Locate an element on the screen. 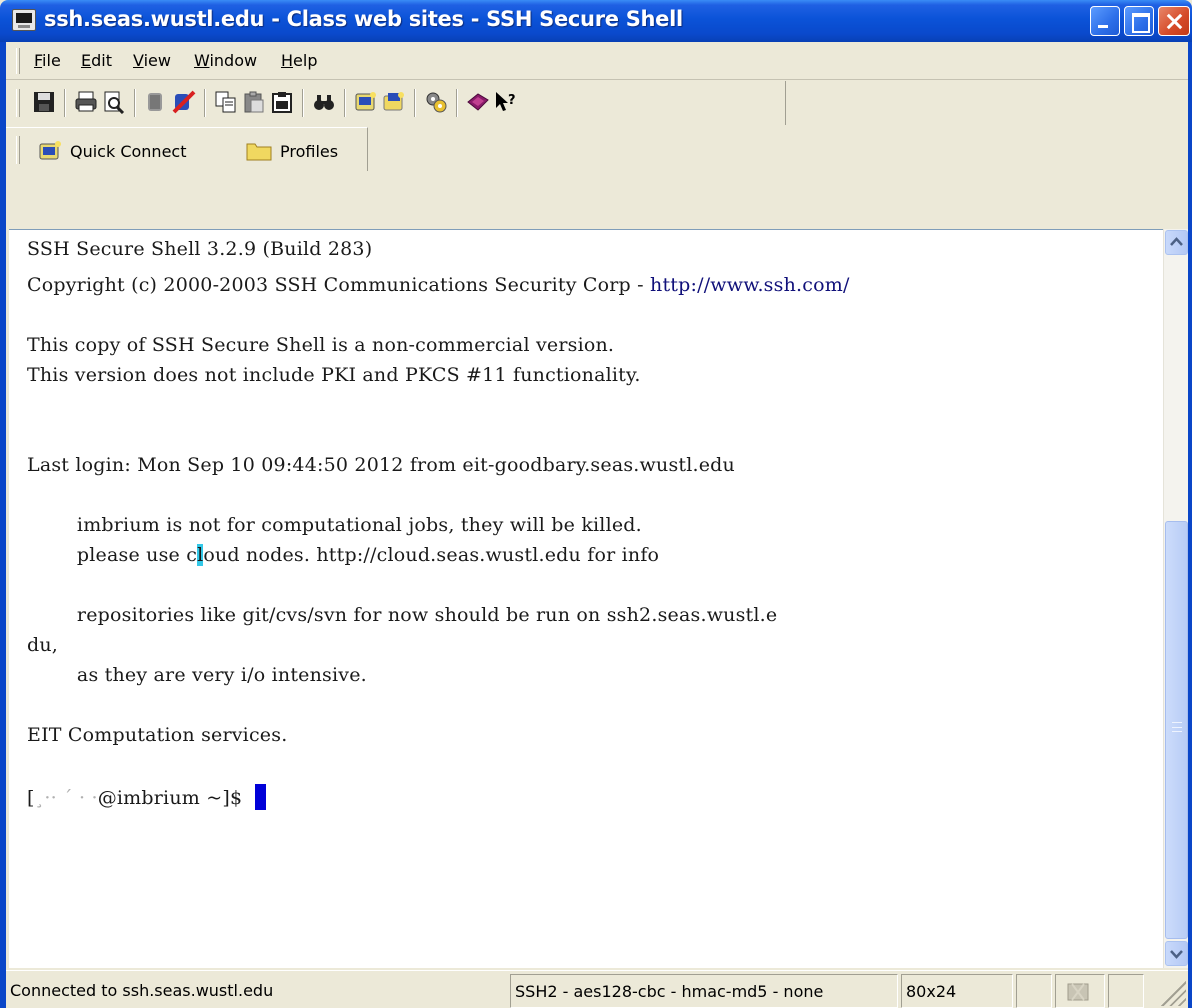 This screenshot has width=1192, height=1008. terminal-line: du, is located at coordinates (43, 645).